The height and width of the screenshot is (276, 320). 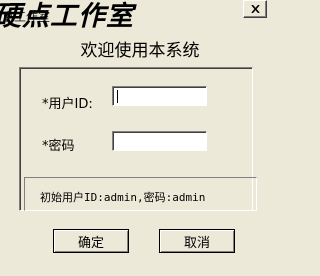 What do you see at coordinates (67, 104) in the screenshot?
I see `user-id-label: *用户ID:` at bounding box center [67, 104].